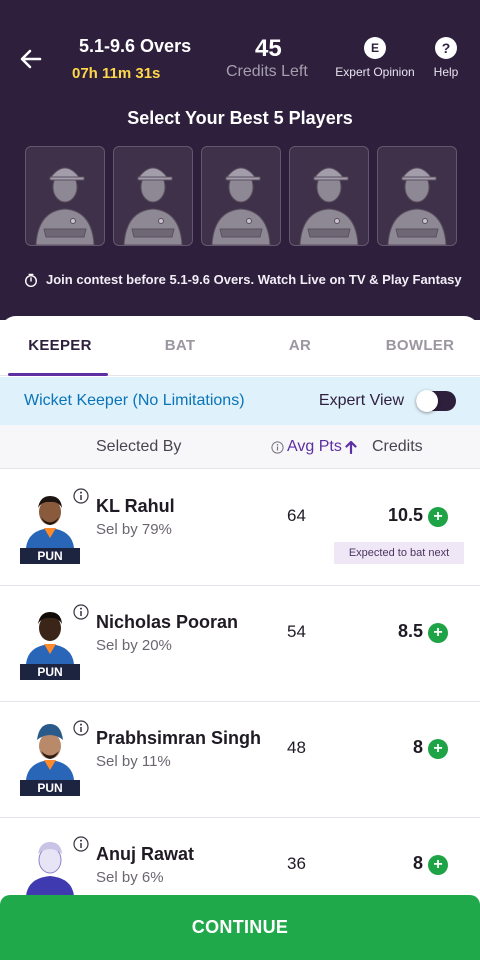  Describe the element at coordinates (31, 280) in the screenshot. I see `stopwatch-icon` at that location.